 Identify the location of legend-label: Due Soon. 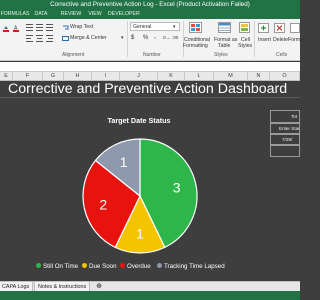
(103, 266).